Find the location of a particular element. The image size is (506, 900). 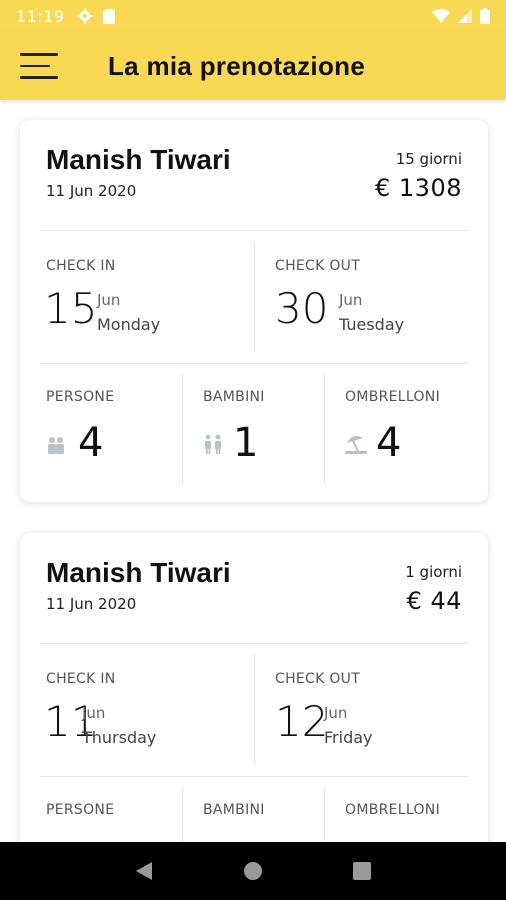

check-in-weekday: Thursday is located at coordinates (119, 737).